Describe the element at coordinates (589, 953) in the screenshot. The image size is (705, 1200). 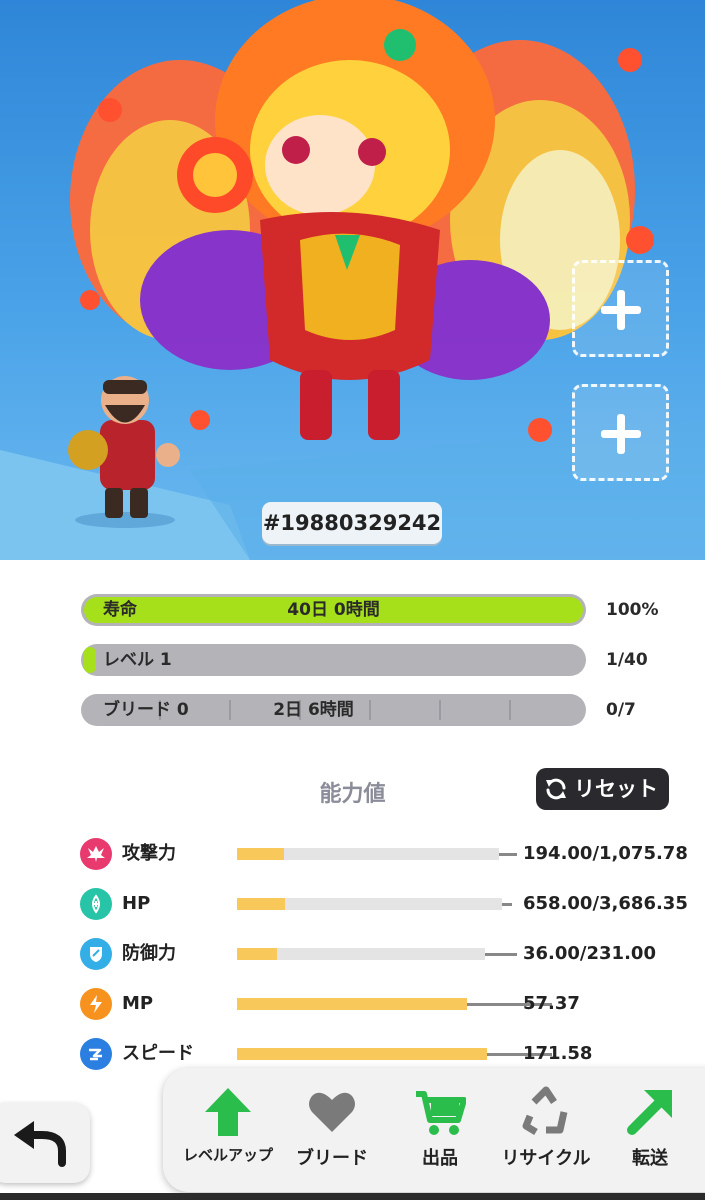
I see `stat-value: 36.00/231.00` at that location.